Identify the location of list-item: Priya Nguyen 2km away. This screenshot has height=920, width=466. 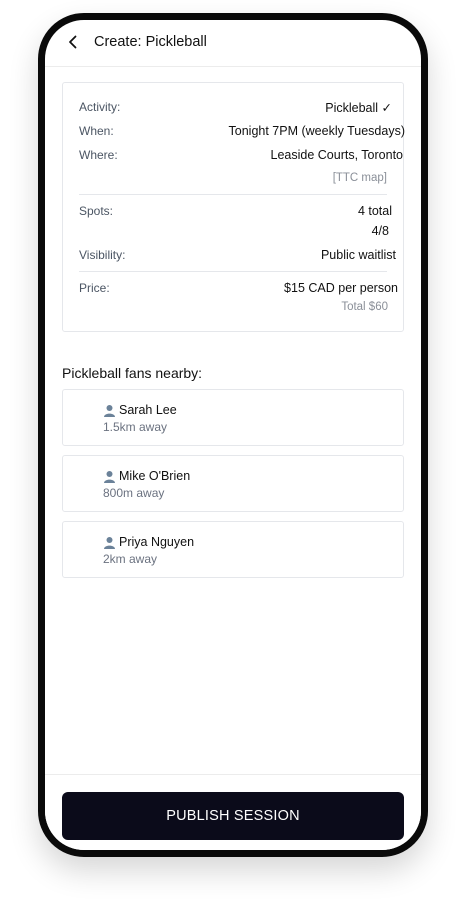
(233, 549).